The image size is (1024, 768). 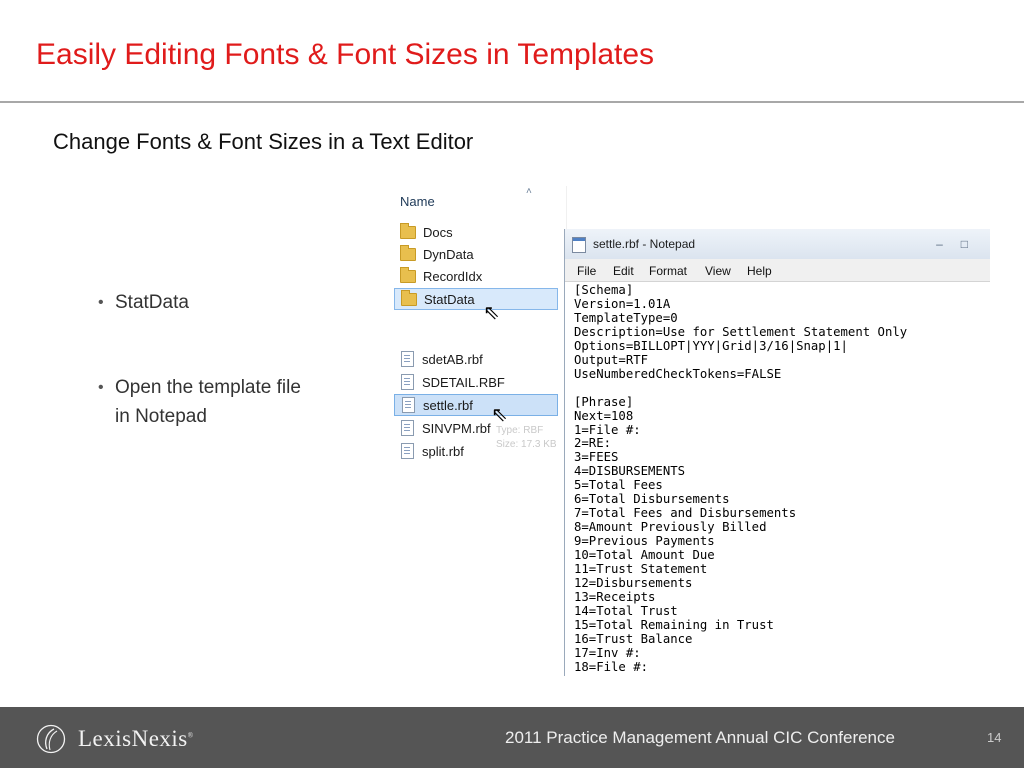 I want to click on bullet-statdata: • StatData, so click(x=143, y=302).